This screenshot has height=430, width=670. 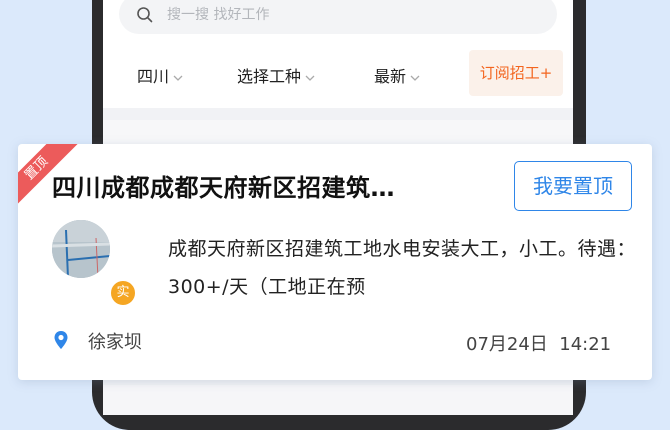 I want to click on pin-to-top-button: 我要置顶, so click(x=573, y=186).